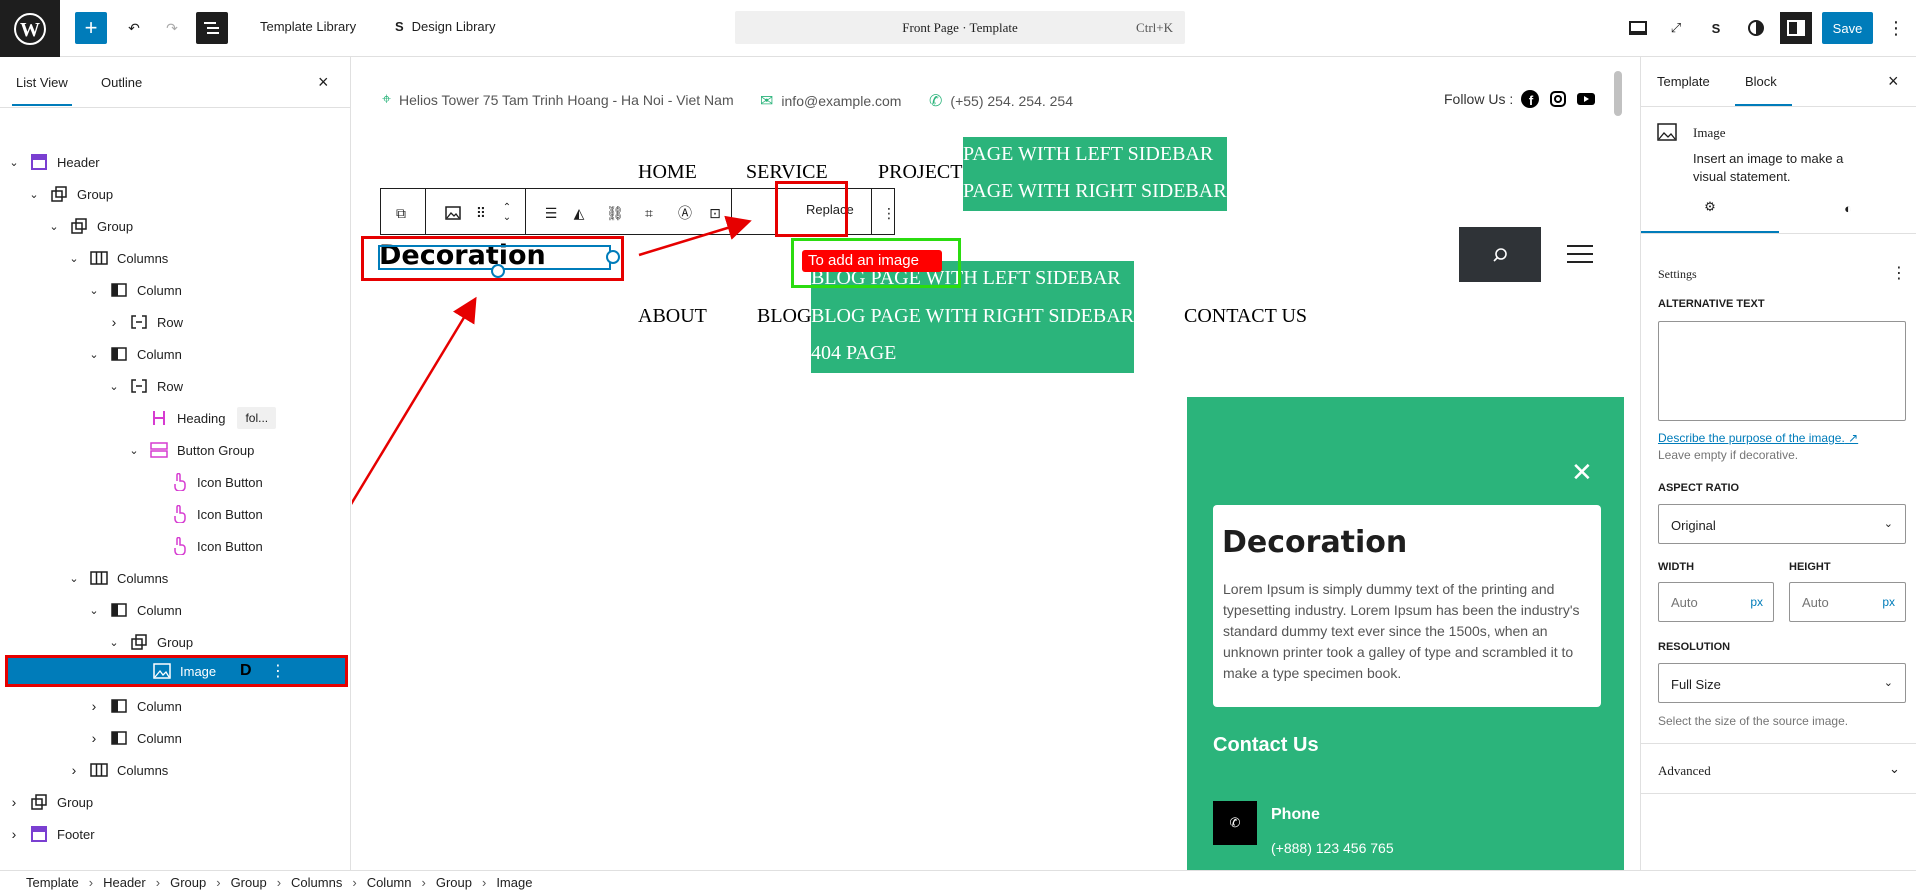  Describe the element at coordinates (1683, 81) in the screenshot. I see `tab-template: Template` at that location.